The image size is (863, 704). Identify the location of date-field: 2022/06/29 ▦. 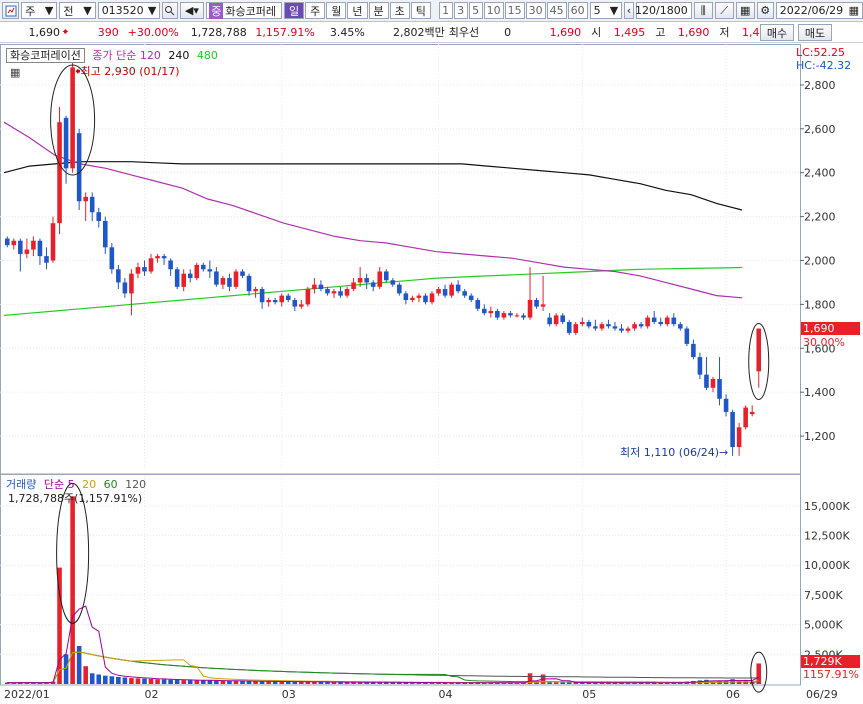
(819, 10).